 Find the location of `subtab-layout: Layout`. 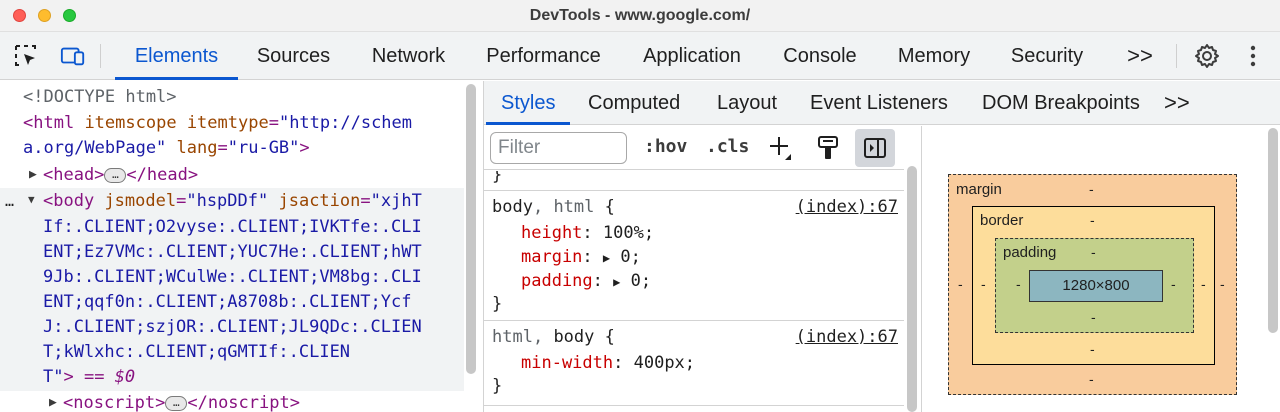

subtab-layout: Layout is located at coordinates (747, 103).